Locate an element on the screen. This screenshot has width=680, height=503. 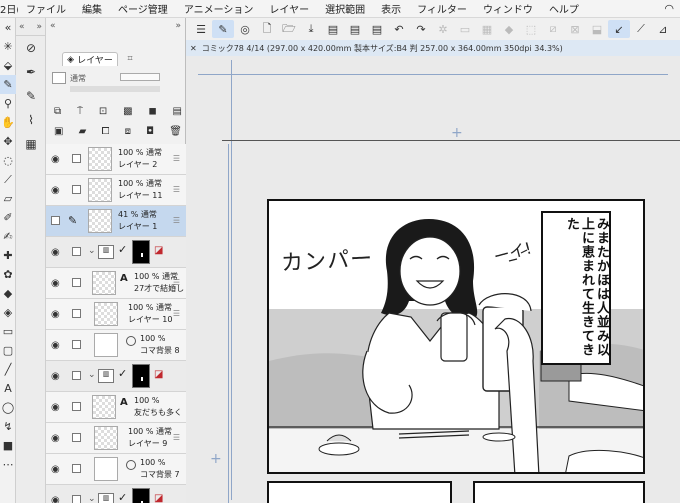
copy-layer-icon: ⧠ is located at coordinates (105, 133).